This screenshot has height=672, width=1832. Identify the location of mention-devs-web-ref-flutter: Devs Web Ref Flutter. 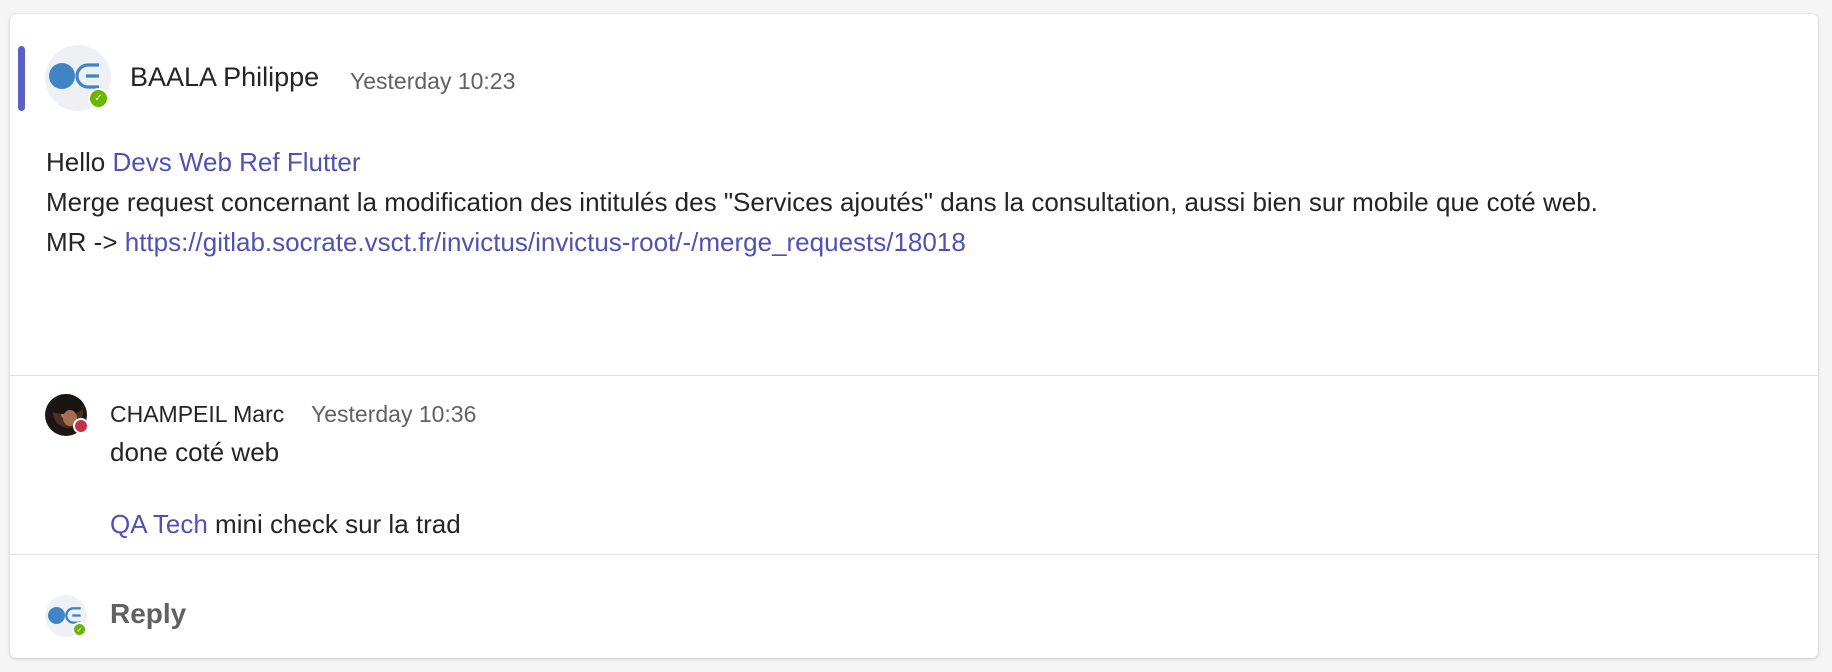
(236, 162).